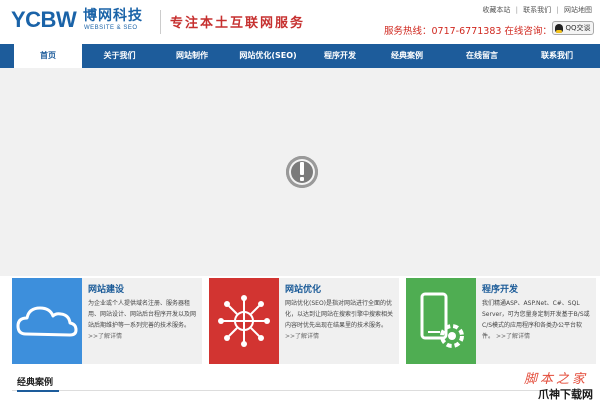 The height and width of the screenshot is (402, 600). Describe the element at coordinates (468, 31) in the screenshot. I see `hotline-text: 服务热线：0717-6771383 在线咨询：` at that location.